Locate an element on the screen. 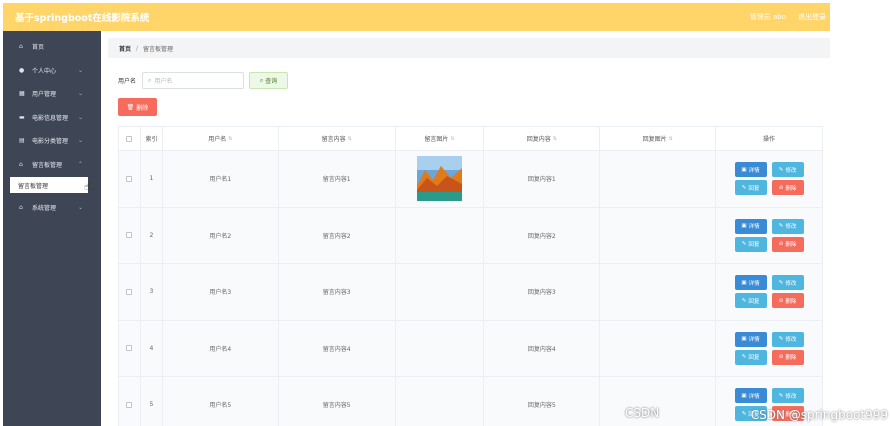 The image size is (890, 426). sidebar-item-label: 首页 is located at coordinates (38, 48).